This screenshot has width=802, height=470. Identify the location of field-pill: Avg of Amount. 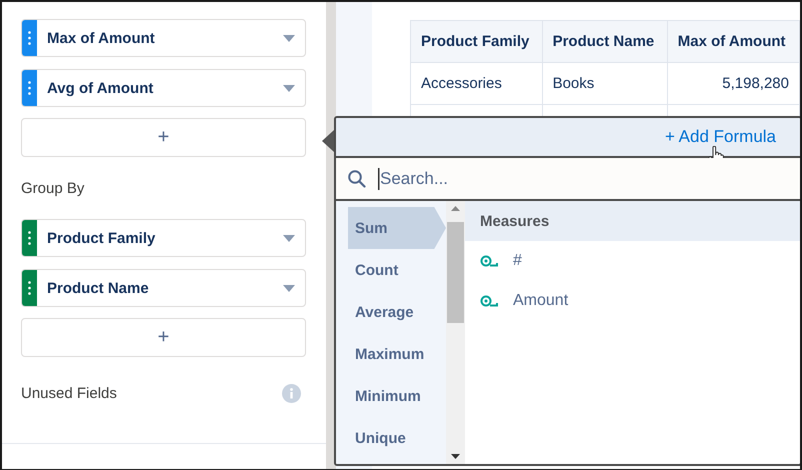
(163, 88).